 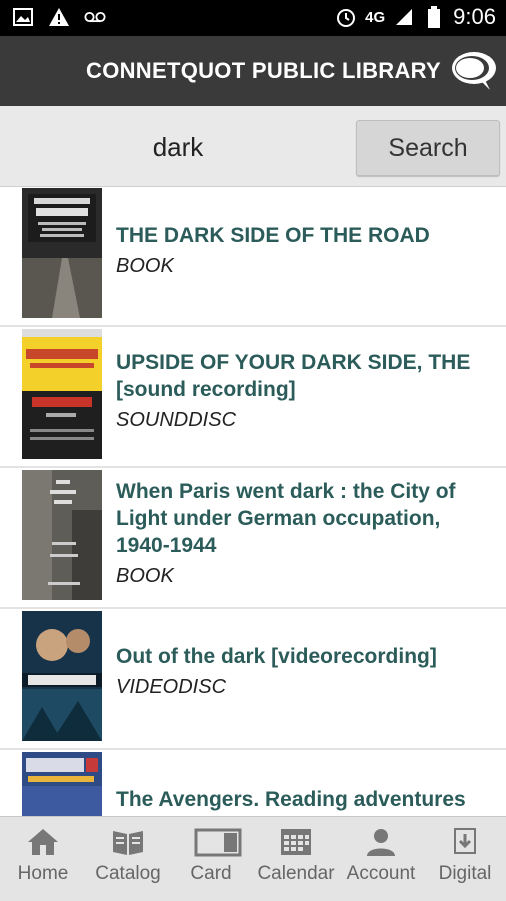 What do you see at coordinates (291, 799) in the screenshot?
I see `result-title: The Avengers. Reading adventures` at bounding box center [291, 799].